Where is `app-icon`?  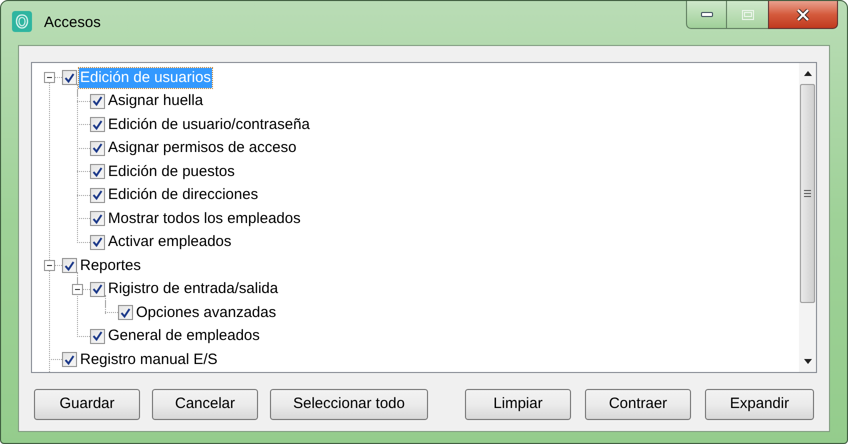 app-icon is located at coordinates (22, 21).